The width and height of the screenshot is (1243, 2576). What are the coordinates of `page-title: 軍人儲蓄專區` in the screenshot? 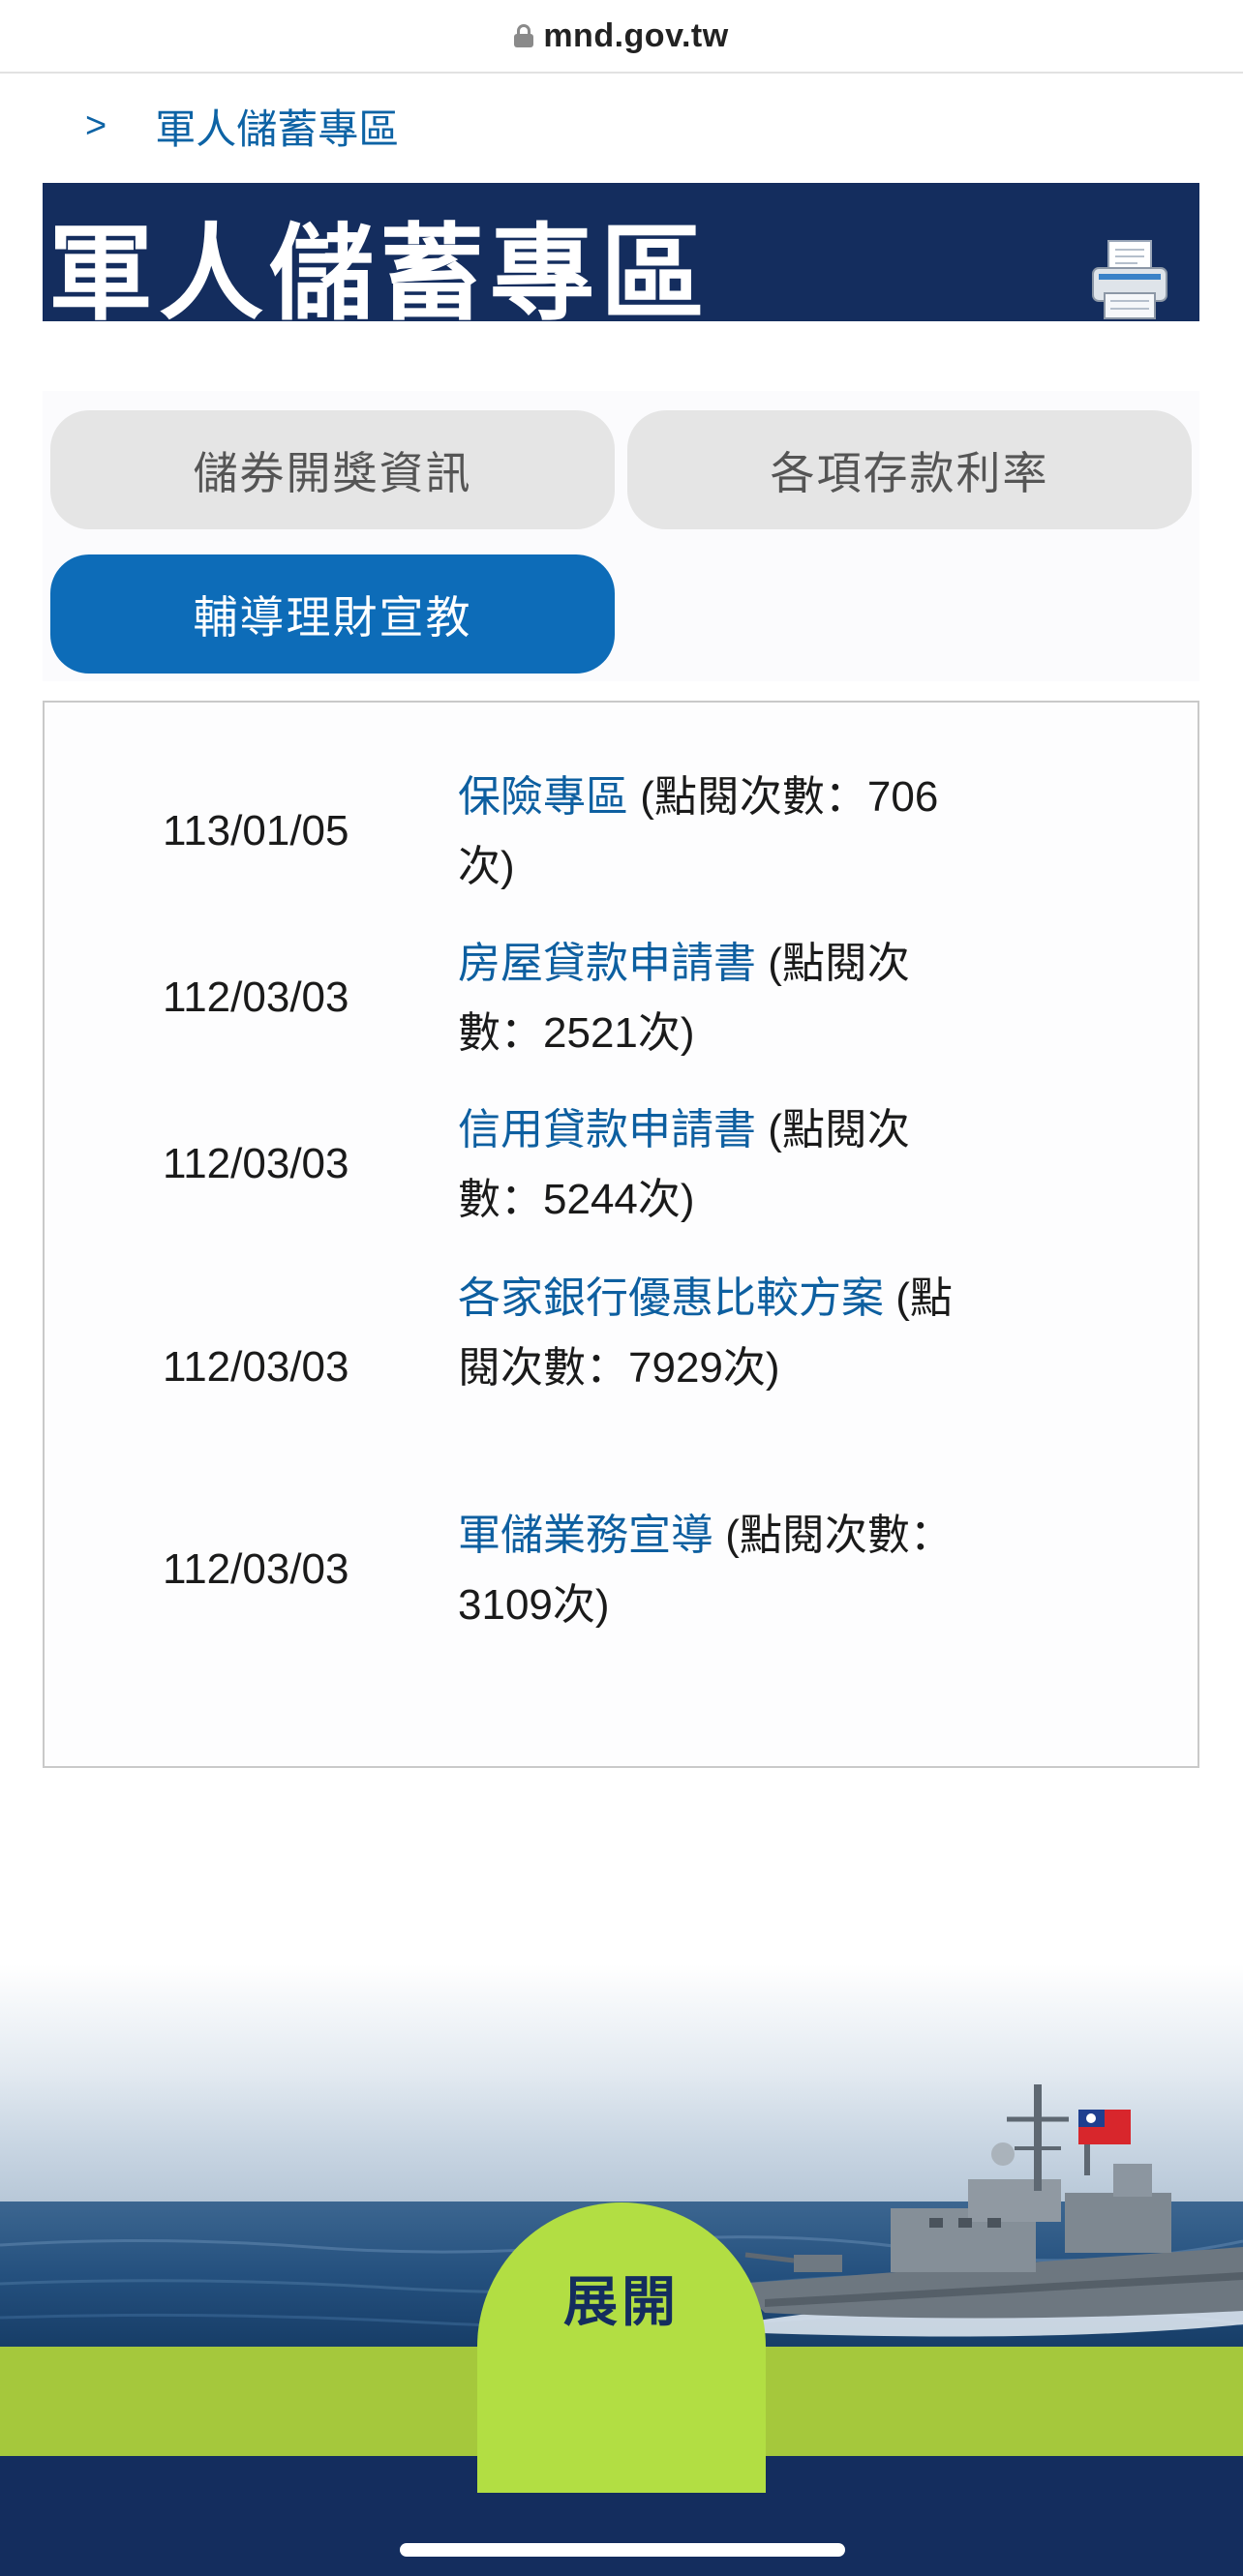 It's located at (380, 268).